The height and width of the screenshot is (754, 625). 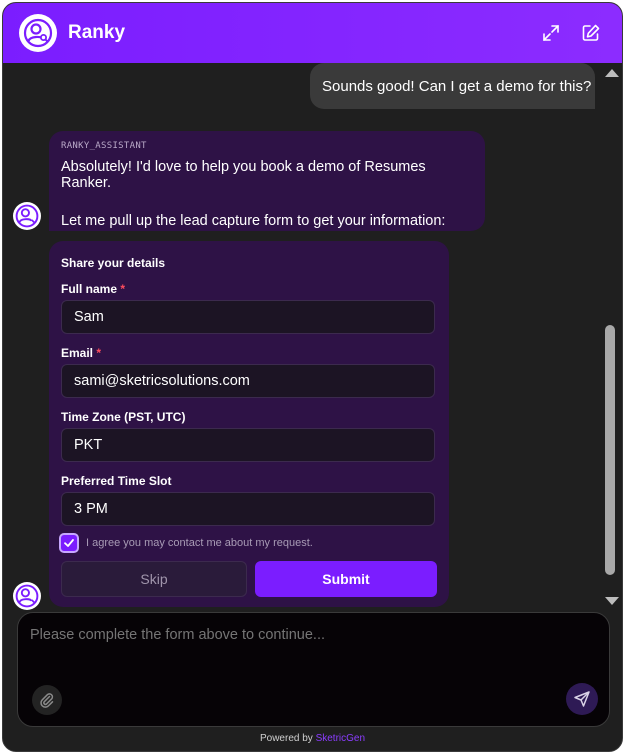 What do you see at coordinates (346, 579) in the screenshot?
I see `submit-button: Submit` at bounding box center [346, 579].